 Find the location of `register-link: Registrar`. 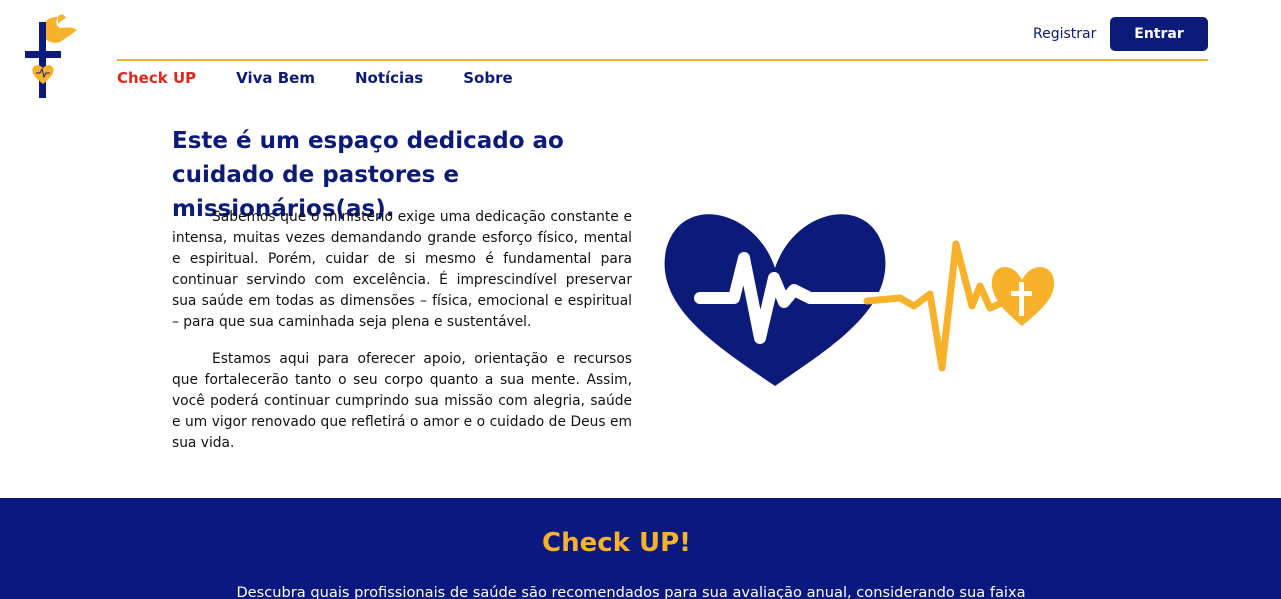

register-link: Registrar is located at coordinates (1064, 34).